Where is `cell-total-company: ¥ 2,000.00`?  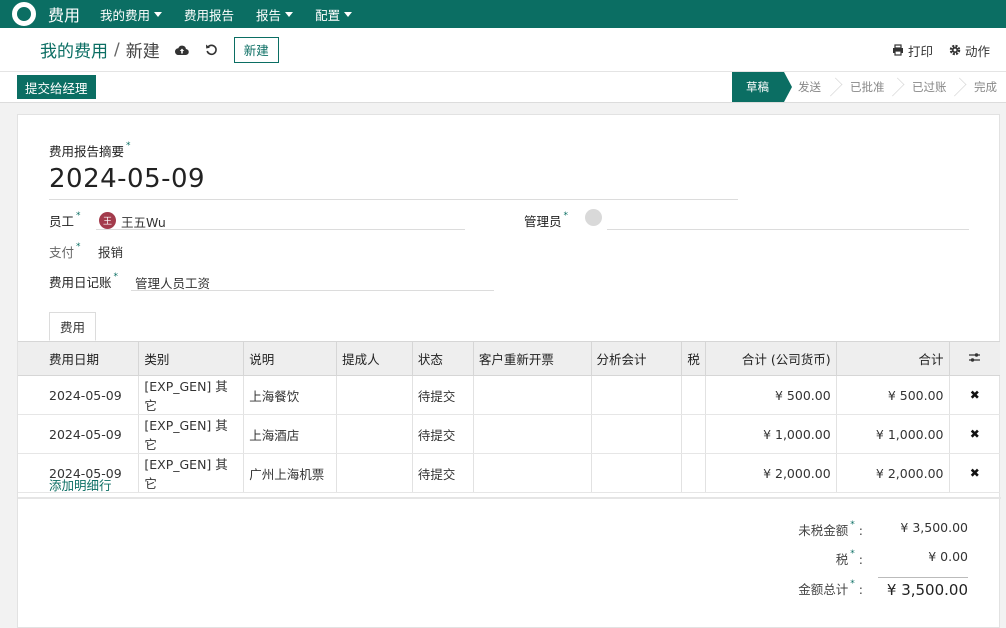
cell-total-company: ¥ 2,000.00 is located at coordinates (770, 473).